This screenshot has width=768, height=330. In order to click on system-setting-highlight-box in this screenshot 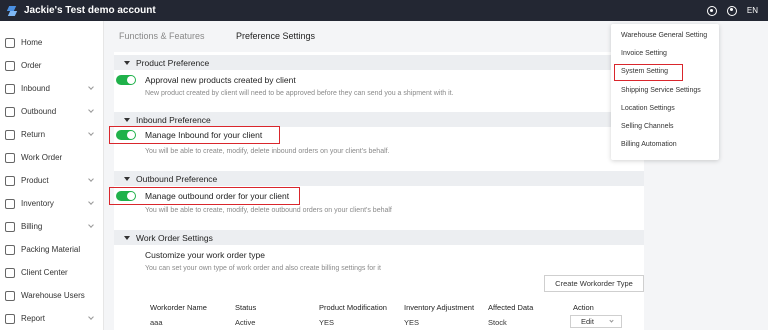, I will do `click(648, 72)`.